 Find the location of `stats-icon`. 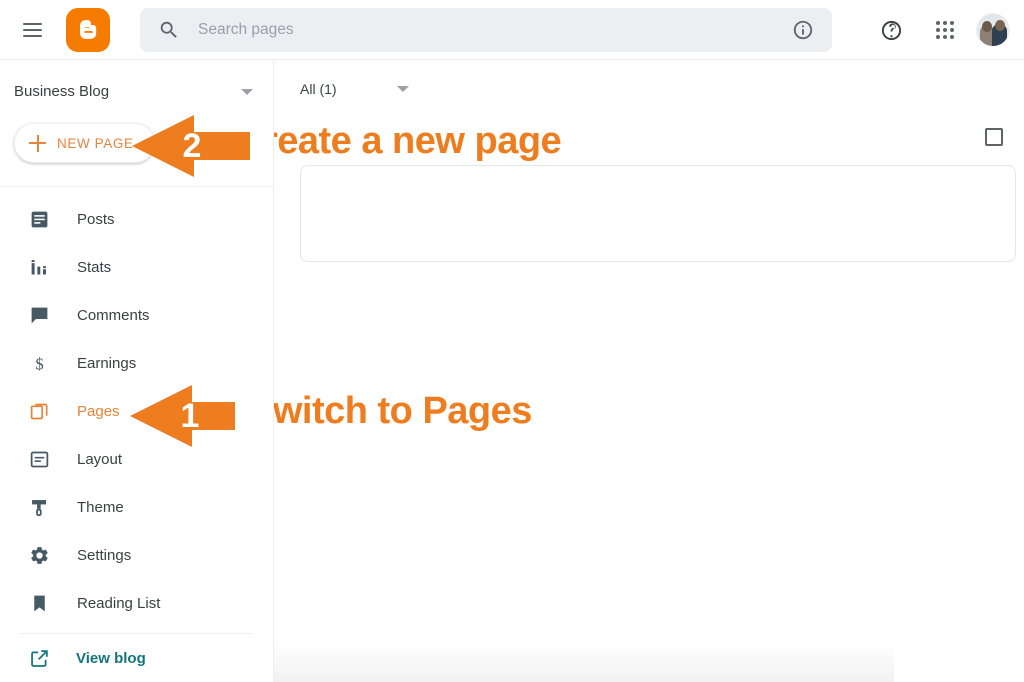

stats-icon is located at coordinates (39, 267).